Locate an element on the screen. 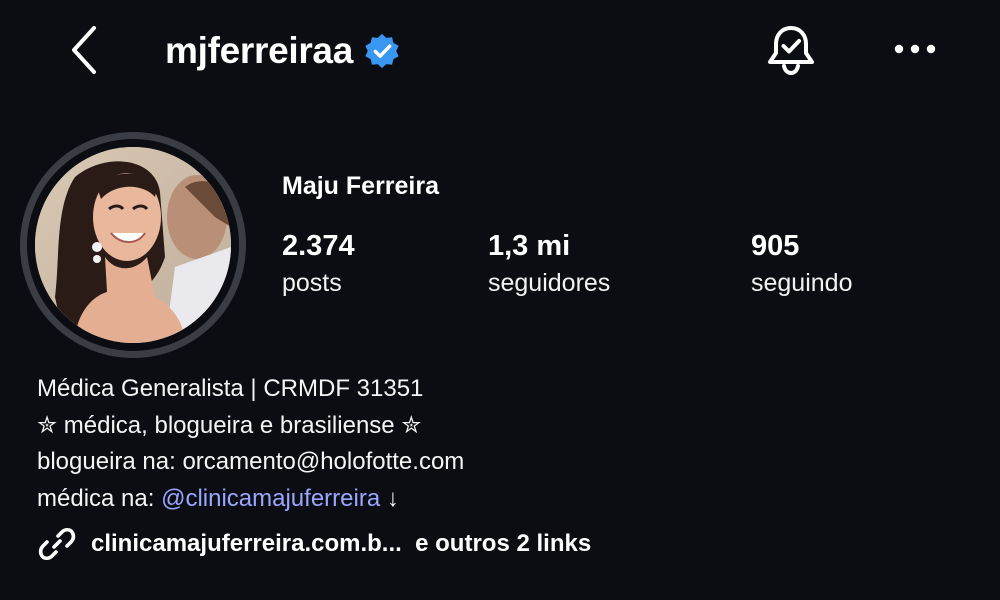 Image resolution: width=1000 pixels, height=600 pixels. chevron-left-icon is located at coordinates (84, 50).